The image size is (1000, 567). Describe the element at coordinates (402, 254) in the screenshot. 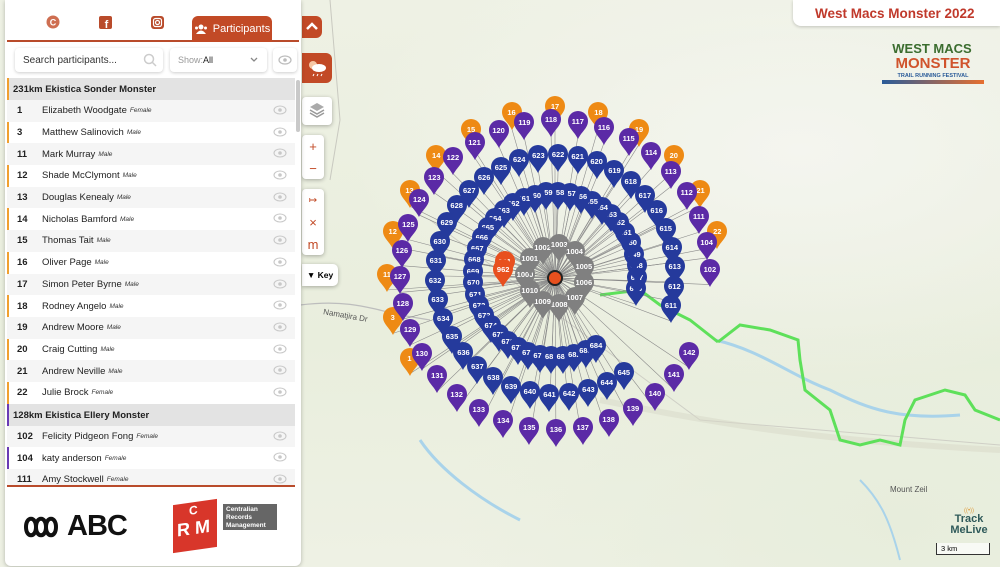

I see `participant-marker: 126` at that location.